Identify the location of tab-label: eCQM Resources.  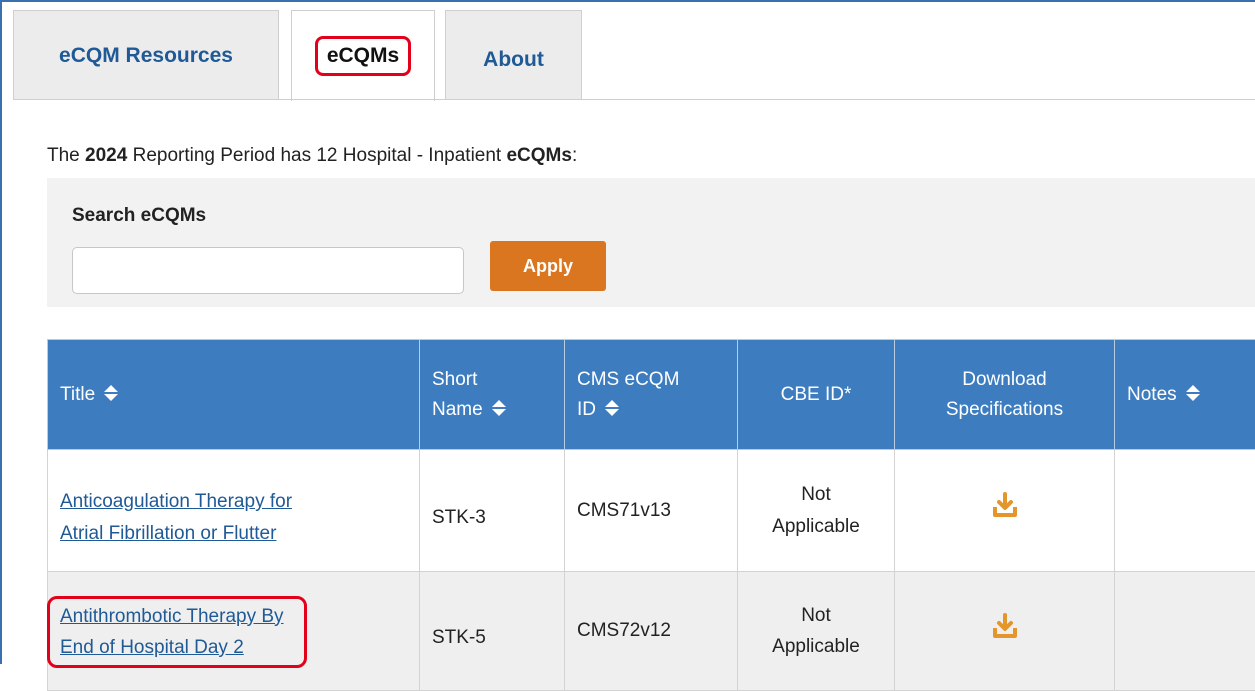
(146, 56).